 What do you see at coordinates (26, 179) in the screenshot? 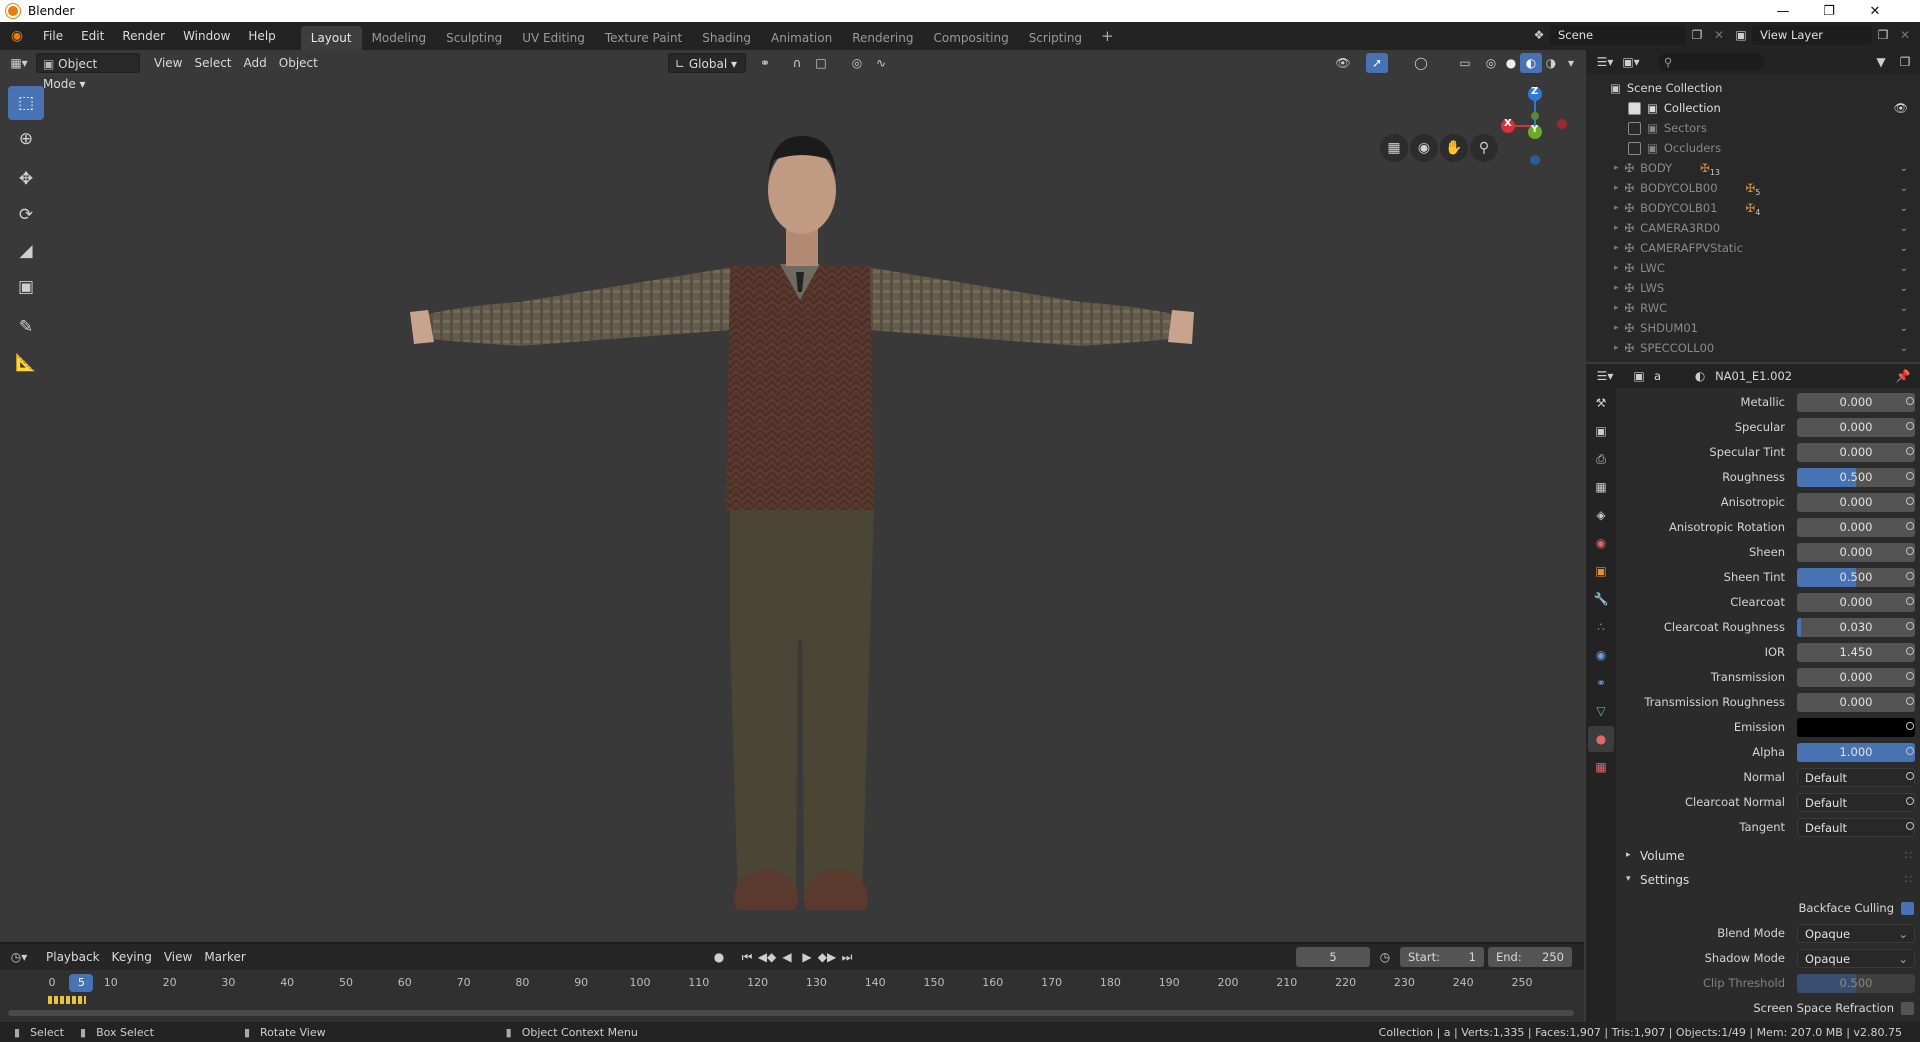
I see `move-tool-icon: ✥` at bounding box center [26, 179].